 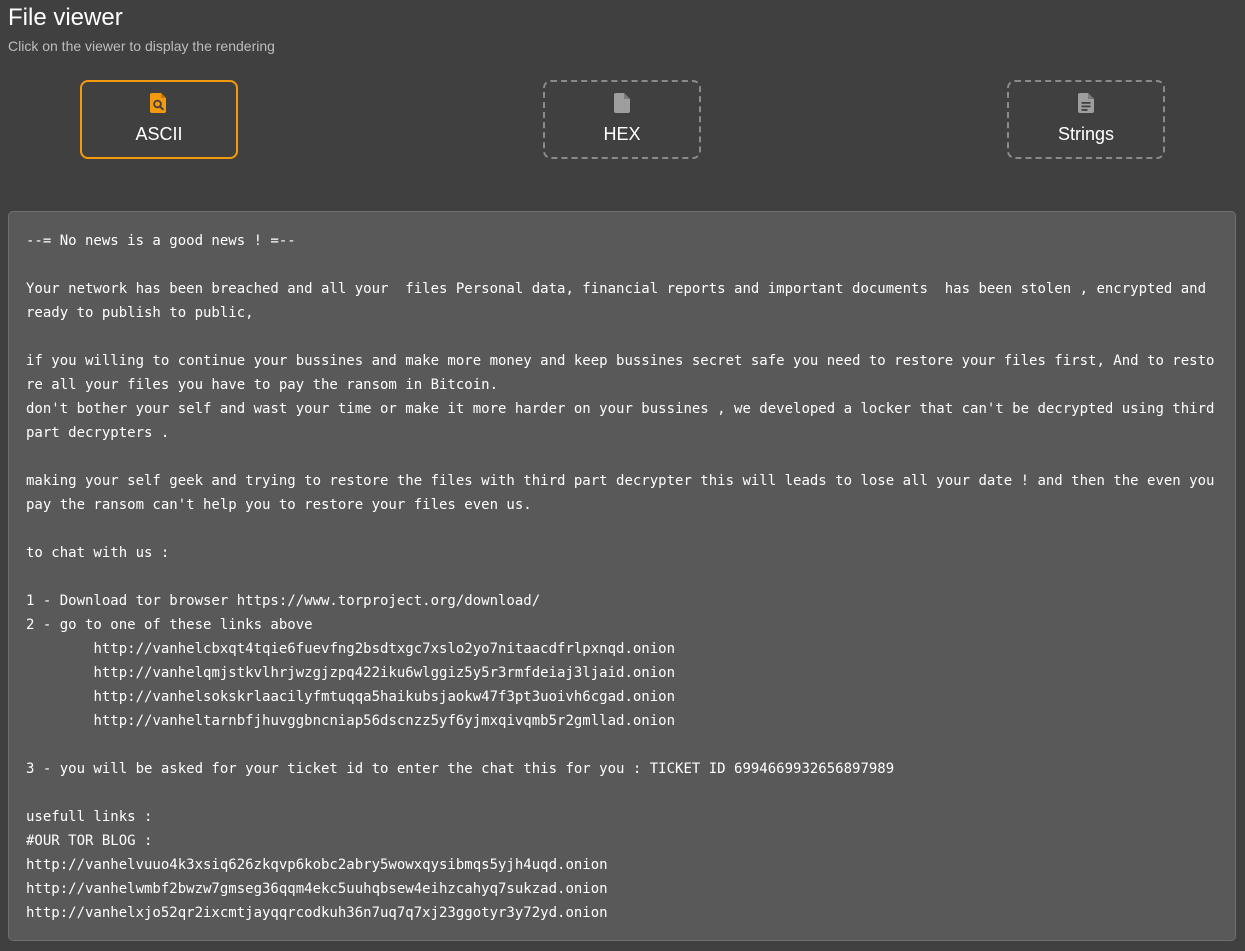 What do you see at coordinates (65, 17) in the screenshot?
I see `page-title: File viewer` at bounding box center [65, 17].